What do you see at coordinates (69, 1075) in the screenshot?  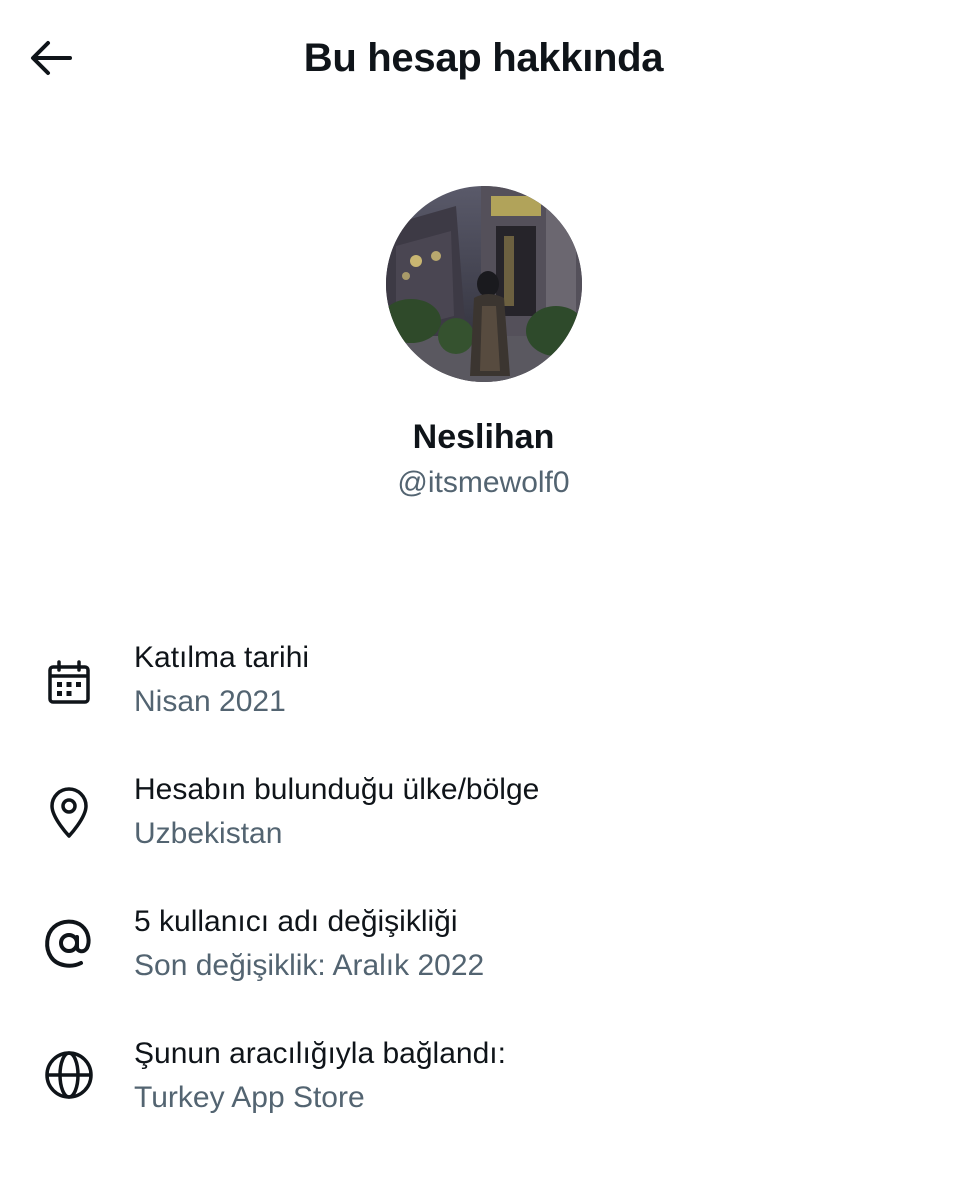 I see `globe-icon` at bounding box center [69, 1075].